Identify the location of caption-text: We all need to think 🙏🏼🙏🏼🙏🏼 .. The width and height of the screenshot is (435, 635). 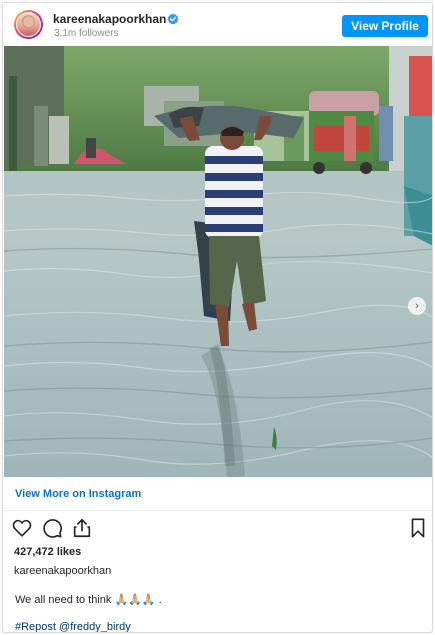
(88, 600).